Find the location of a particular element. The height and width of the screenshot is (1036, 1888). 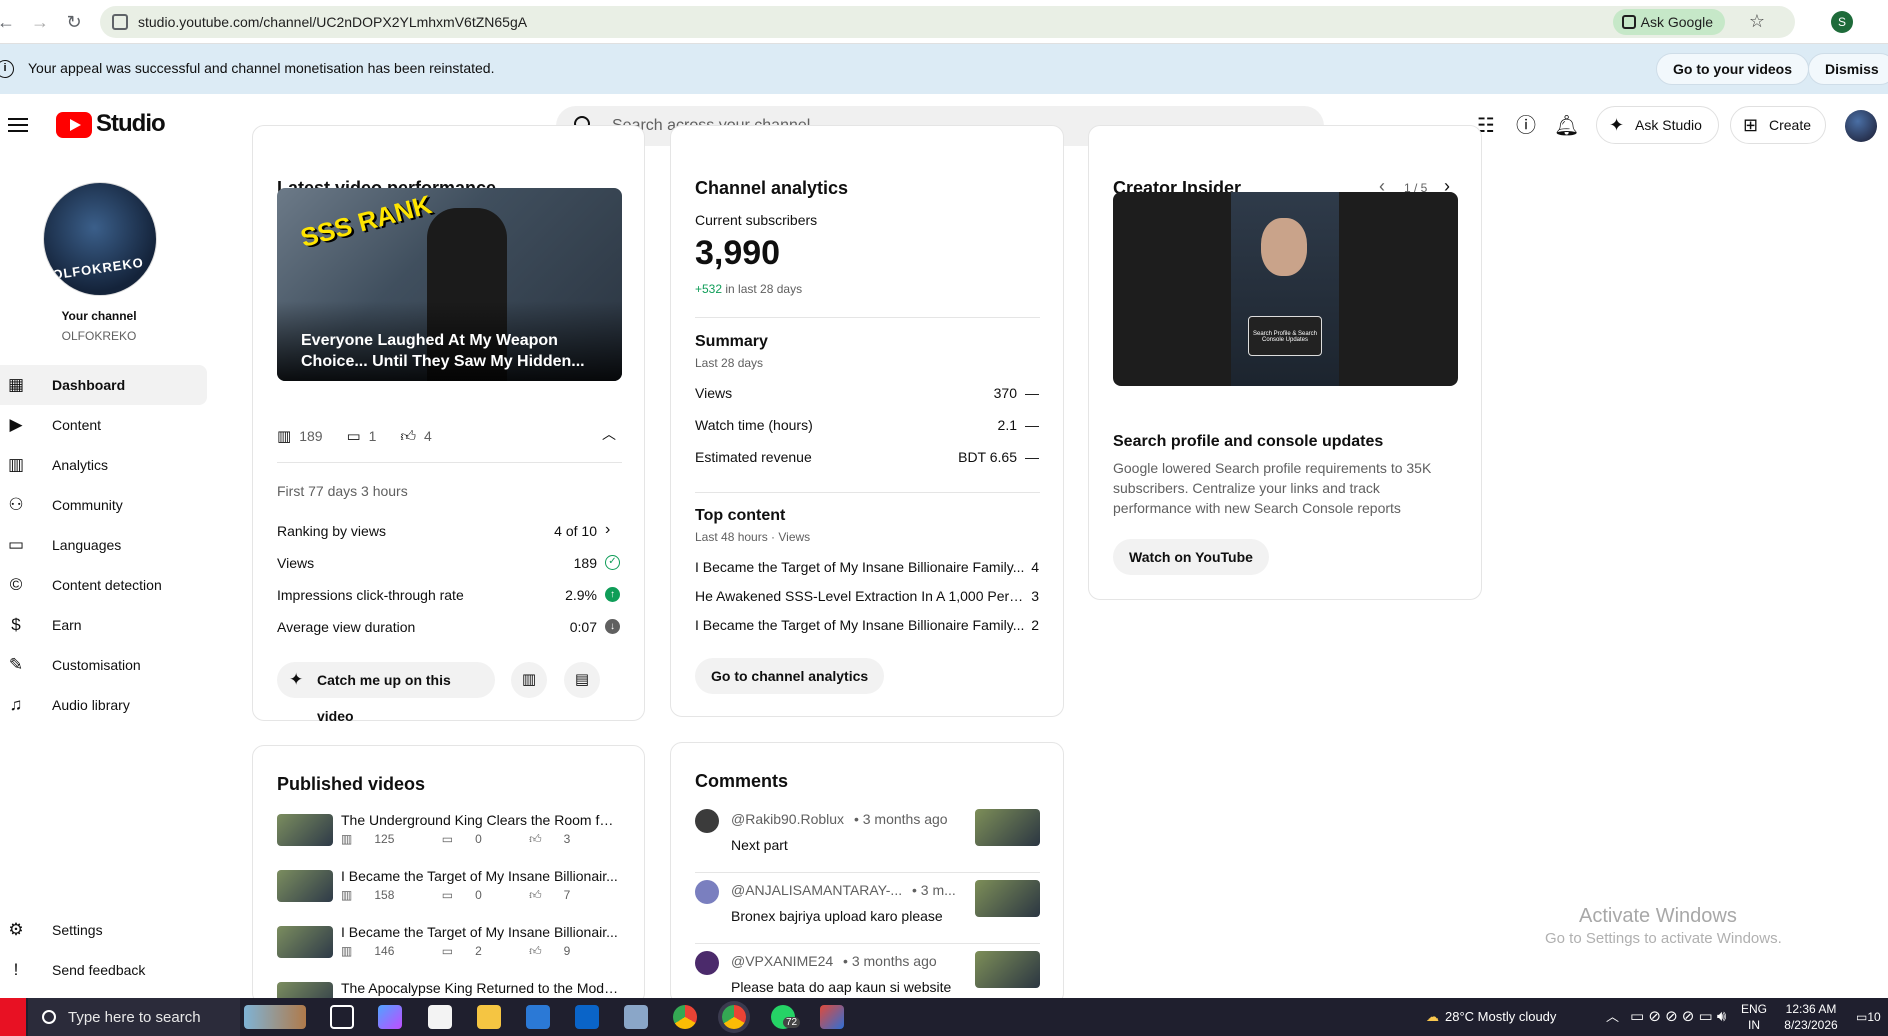

sidebar-item-customisation: ✎ Customisation is located at coordinates (103, 665).